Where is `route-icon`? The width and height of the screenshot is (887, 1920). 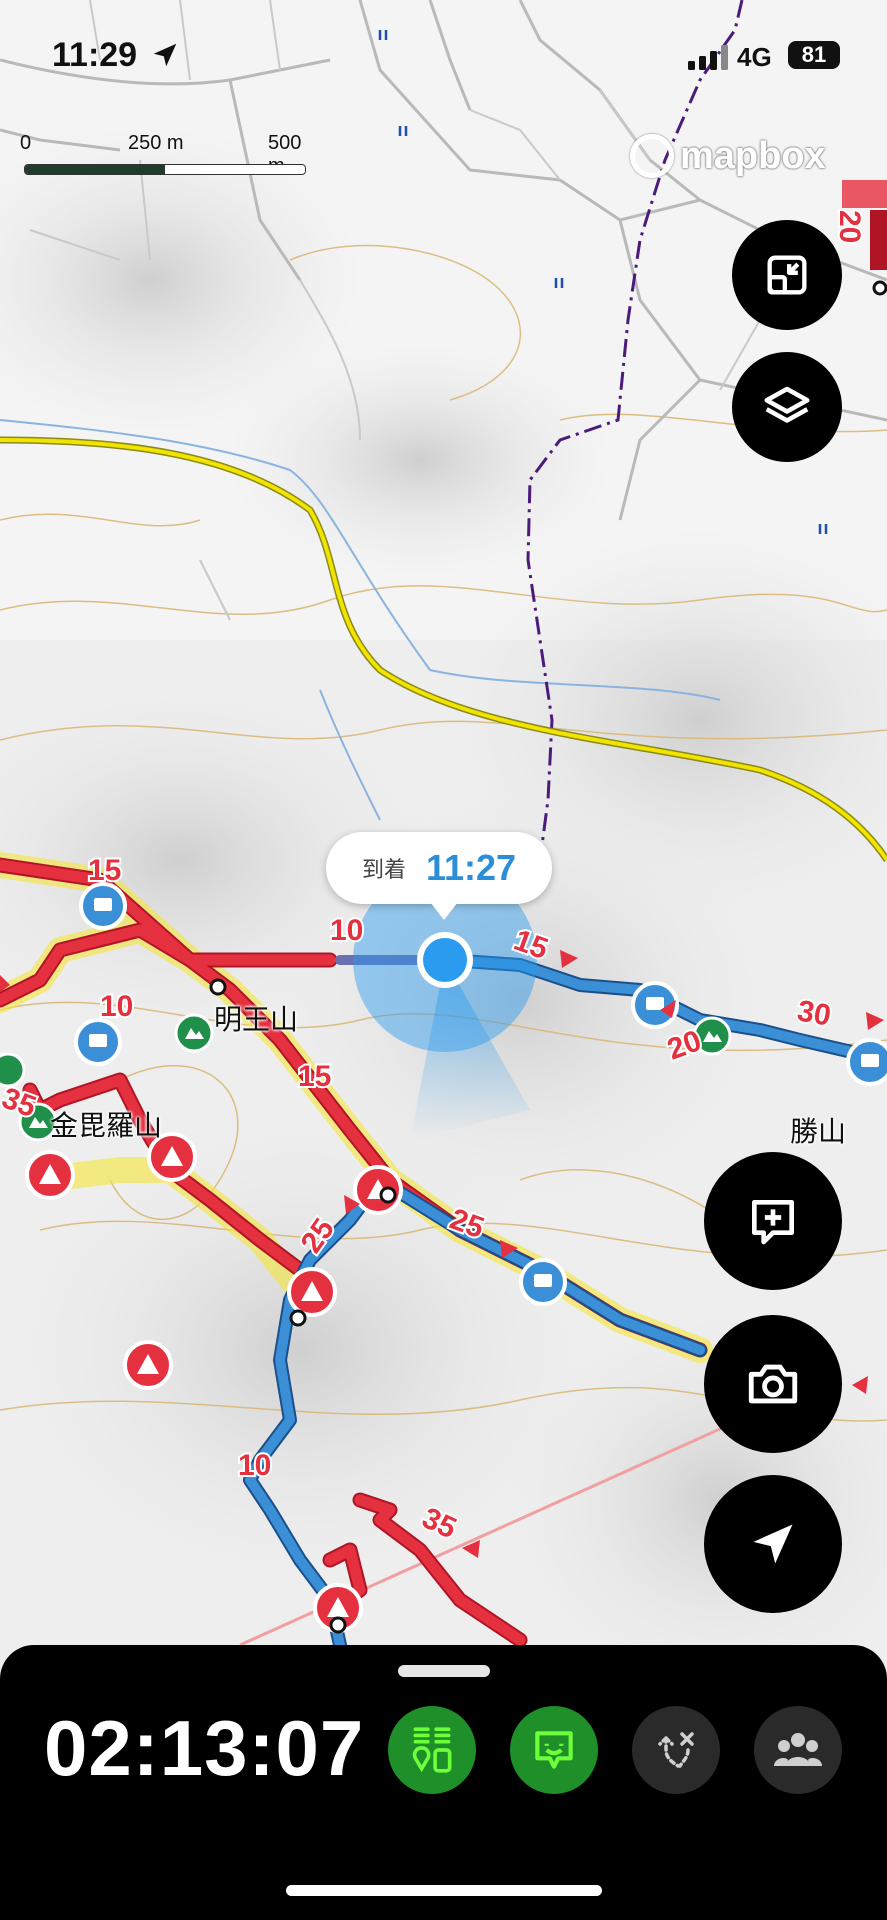 route-icon is located at coordinates (676, 1750).